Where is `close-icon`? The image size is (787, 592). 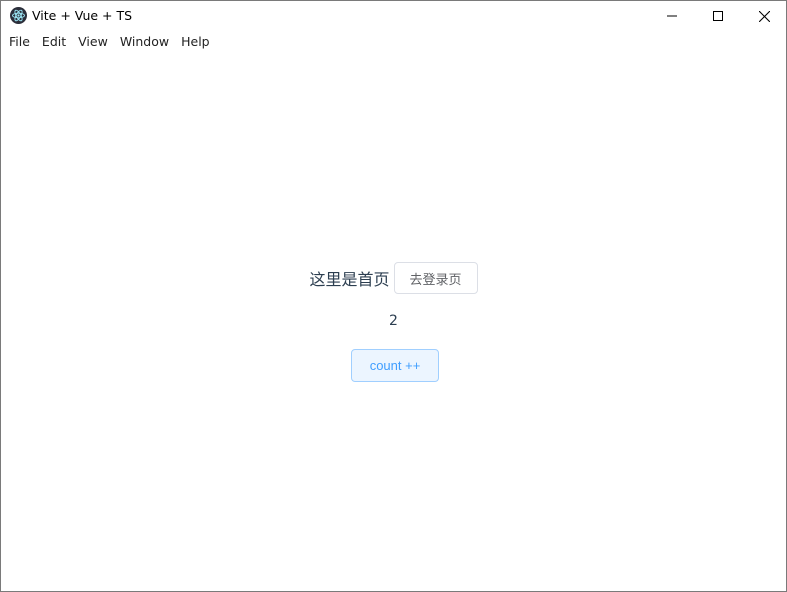 close-icon is located at coordinates (764, 16).